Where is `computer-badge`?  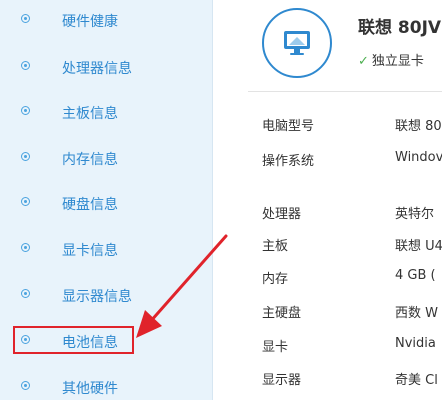
computer-badge is located at coordinates (297, 43).